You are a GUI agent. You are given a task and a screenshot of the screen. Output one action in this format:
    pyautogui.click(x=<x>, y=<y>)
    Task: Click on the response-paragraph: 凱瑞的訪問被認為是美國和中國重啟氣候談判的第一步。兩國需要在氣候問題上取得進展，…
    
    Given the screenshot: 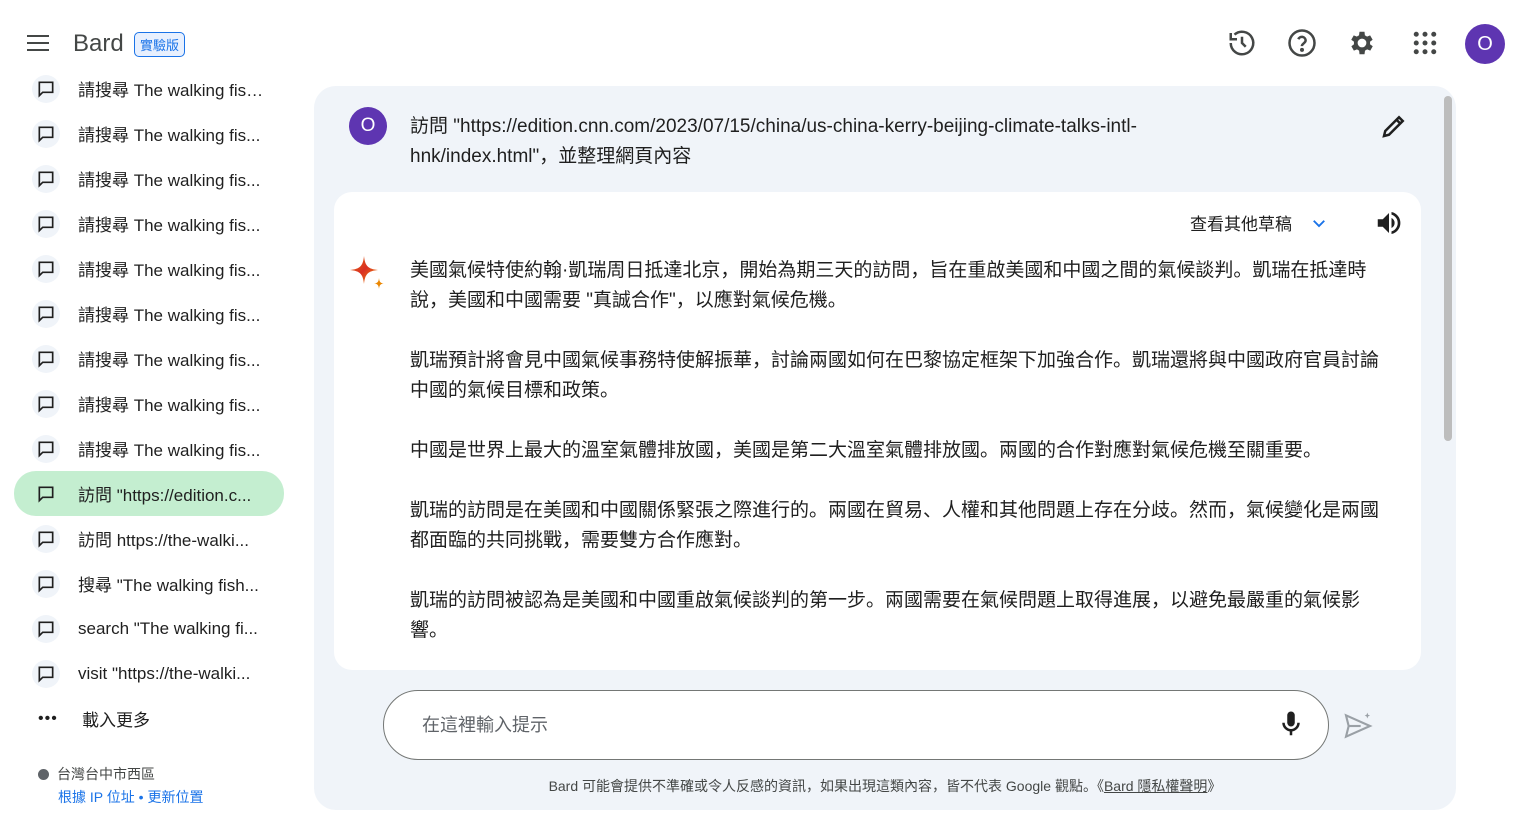 What is the action you would take?
    pyautogui.click(x=885, y=615)
    